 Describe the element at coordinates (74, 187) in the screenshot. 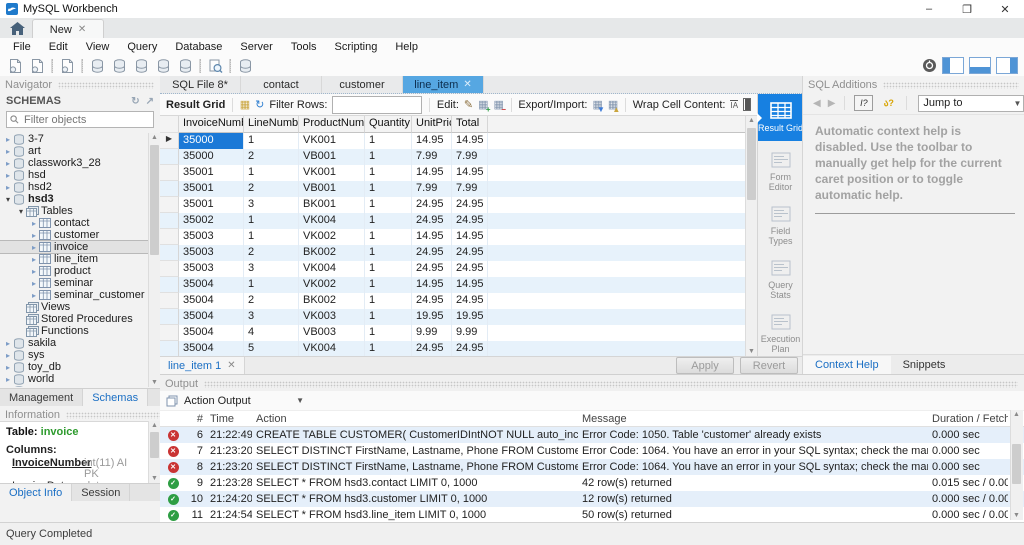

I see `tree-item-hsd2: ▸ hsd2` at that location.